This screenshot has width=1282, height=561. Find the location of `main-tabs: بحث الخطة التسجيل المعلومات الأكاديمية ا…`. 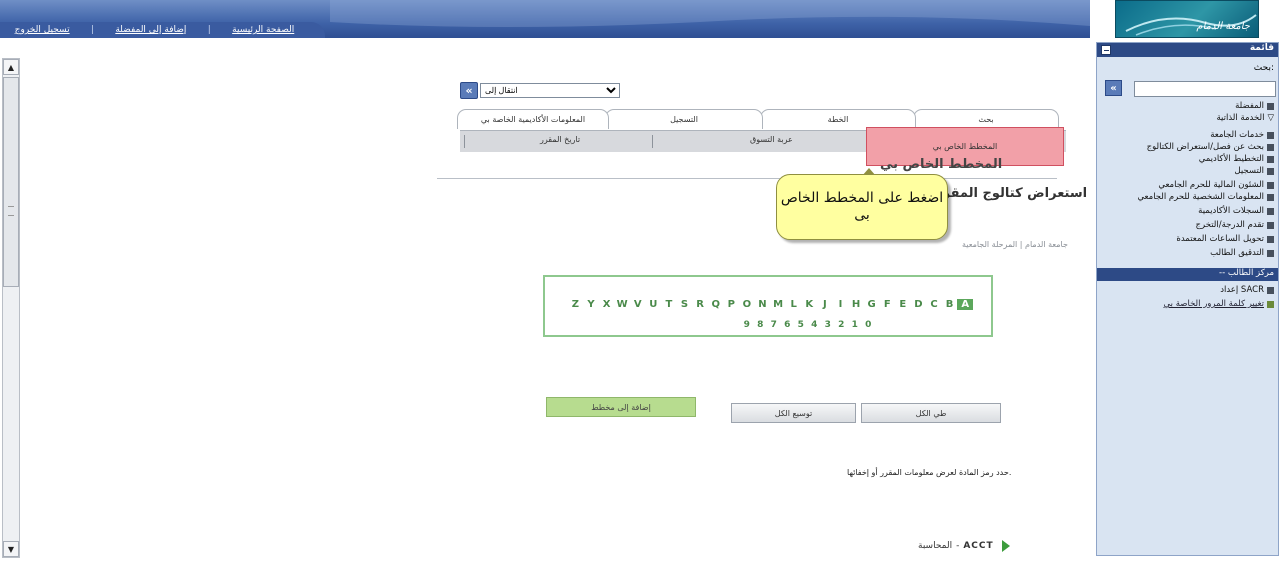

main-tabs: بحث الخطة التسجيل المعلومات الأكاديمية ا… is located at coordinates (760, 119).